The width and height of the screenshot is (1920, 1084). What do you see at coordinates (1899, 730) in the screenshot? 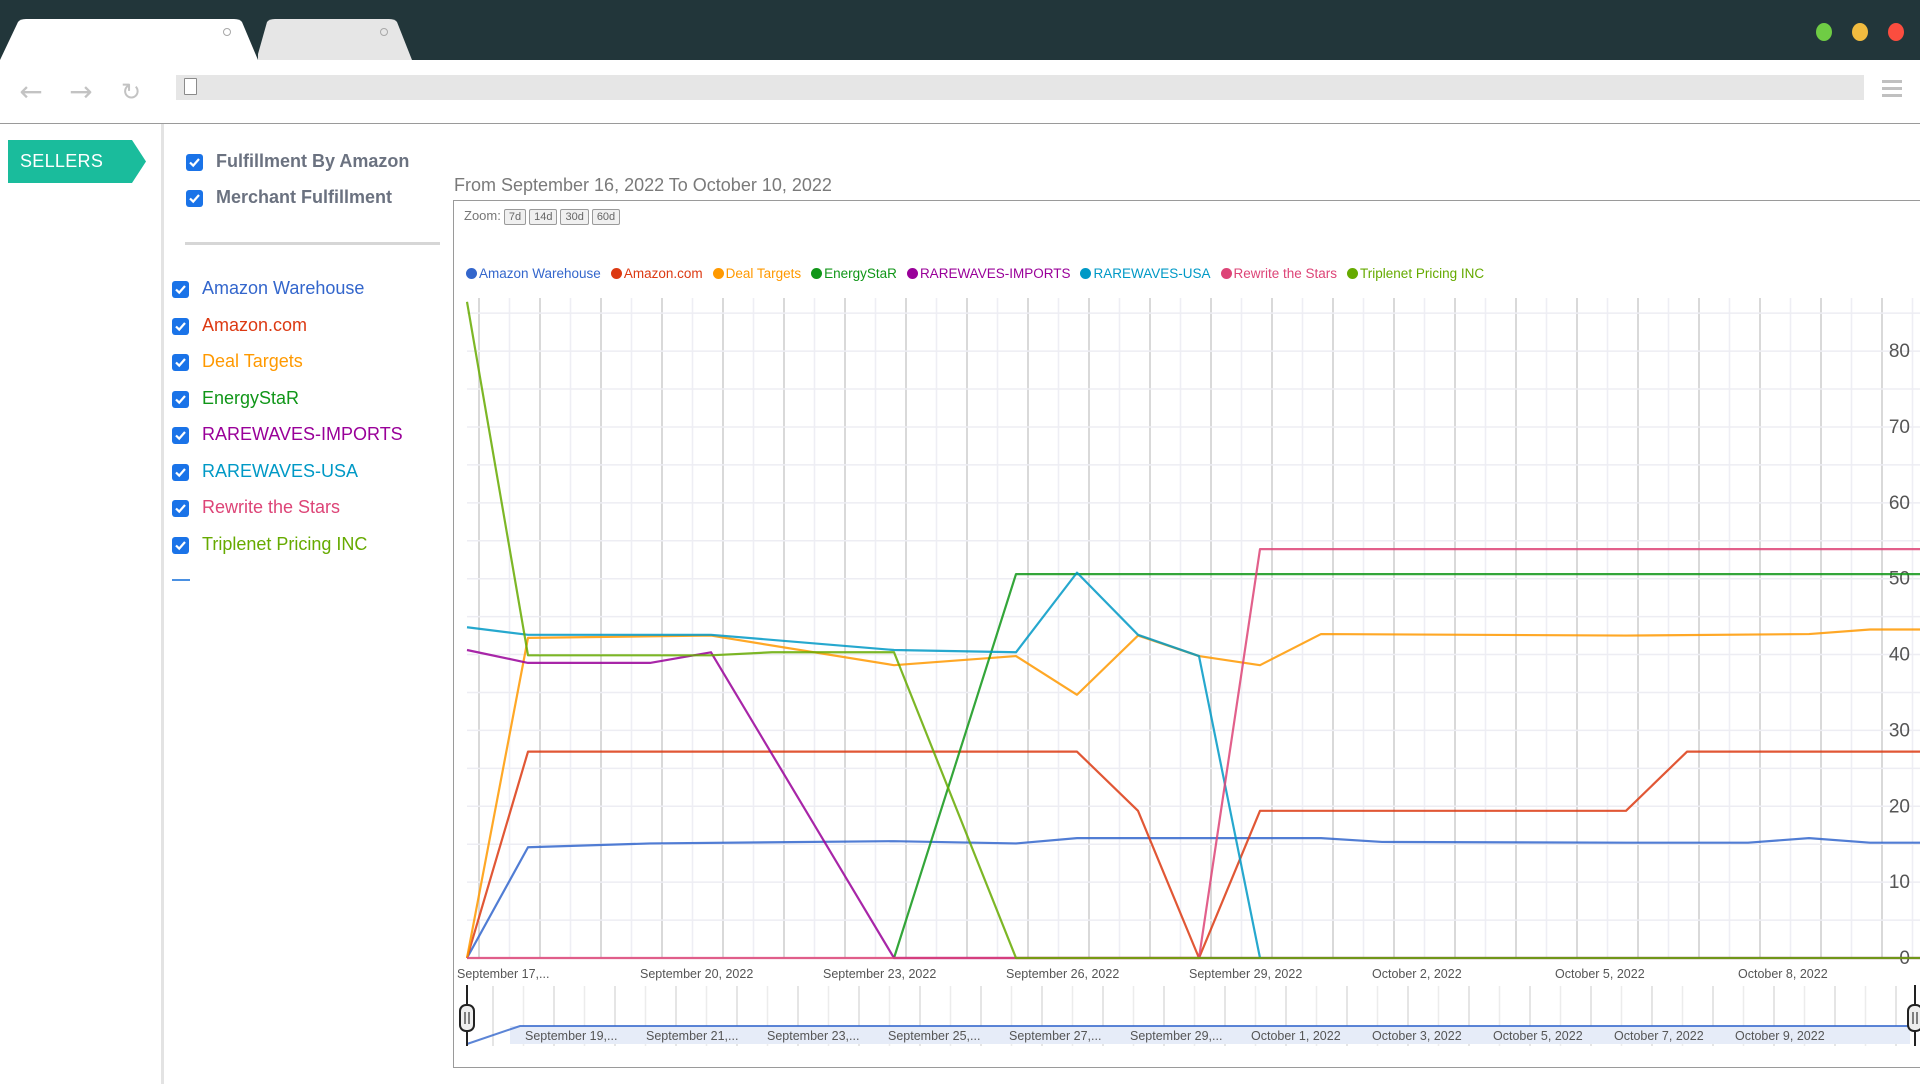
I see `y-tick-label: 30` at bounding box center [1899, 730].